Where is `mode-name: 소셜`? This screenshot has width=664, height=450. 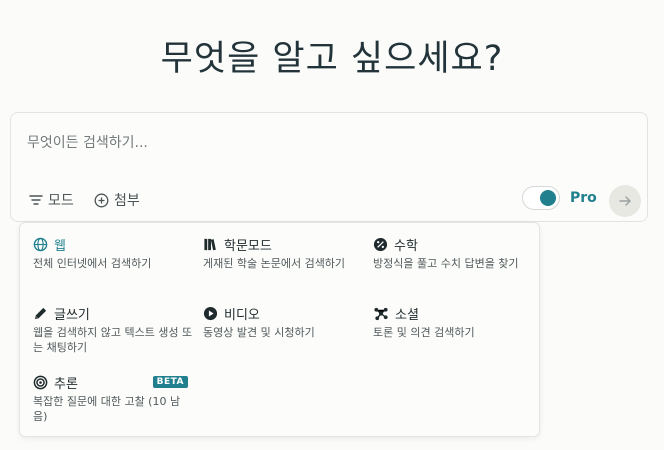 mode-name: 소셜 is located at coordinates (407, 315).